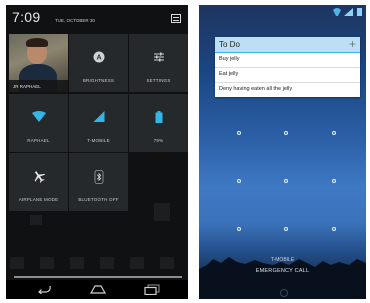 The width and height of the screenshot is (370, 303). Describe the element at coordinates (27, 86) in the screenshot. I see `user-name: JR RAPHAEL` at that location.